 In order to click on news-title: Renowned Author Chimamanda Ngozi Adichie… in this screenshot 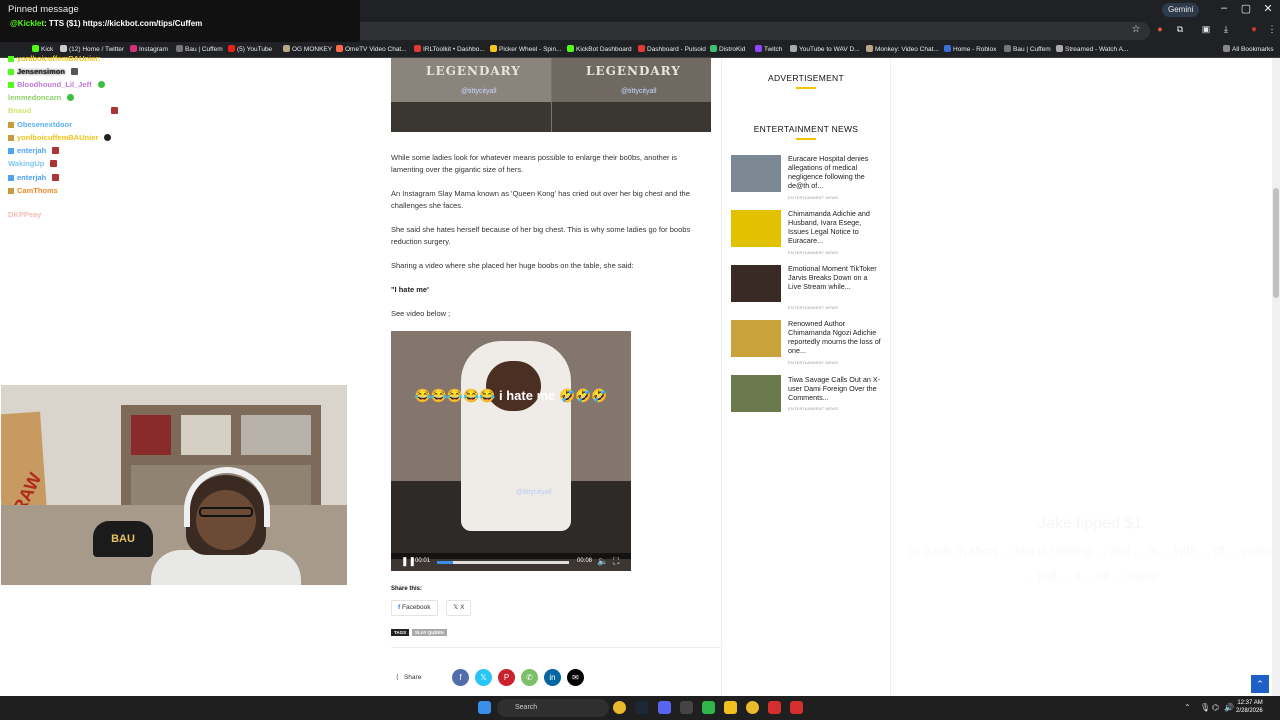, I will do `click(835, 337)`.